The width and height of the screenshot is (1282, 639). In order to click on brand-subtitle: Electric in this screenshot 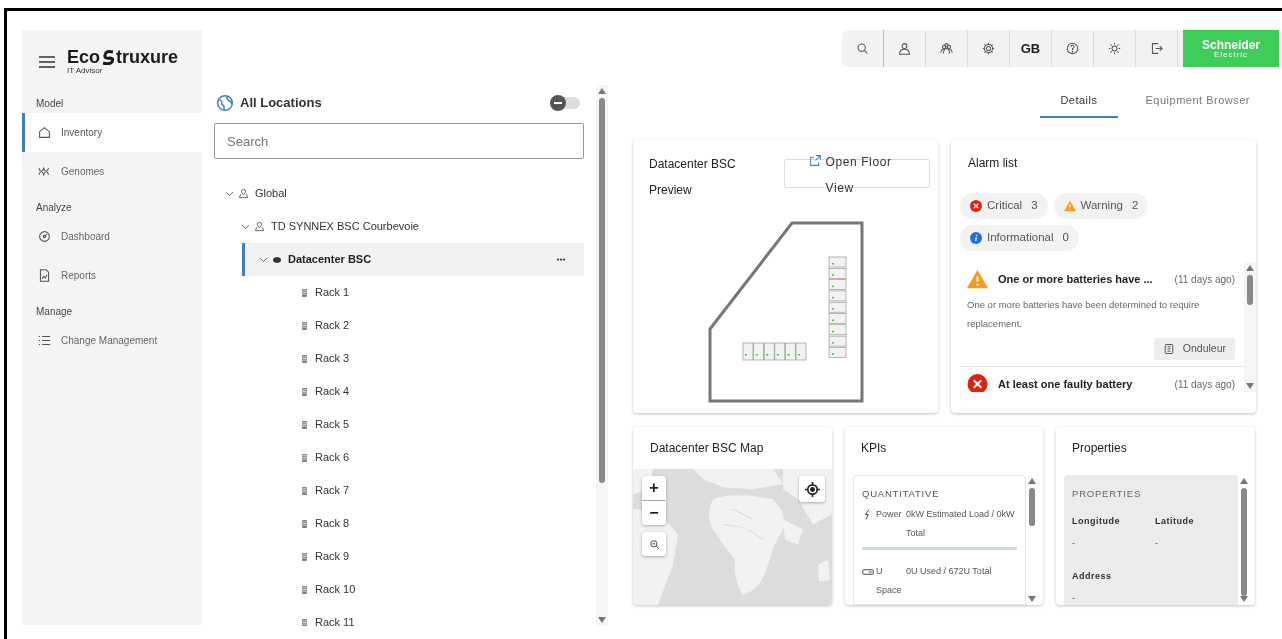, I will do `click(1231, 54)`.